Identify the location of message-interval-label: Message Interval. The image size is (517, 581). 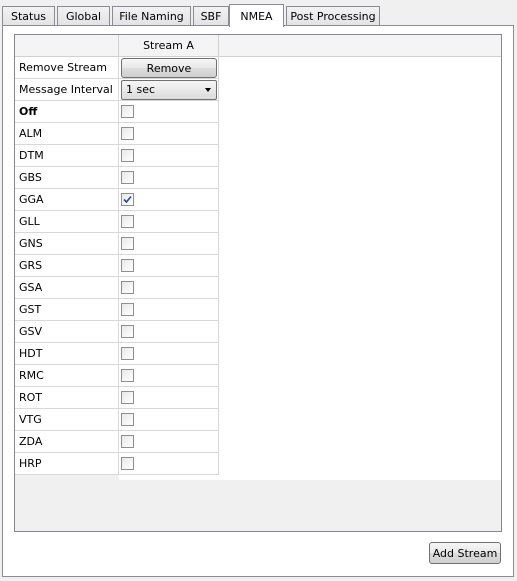
(67, 90).